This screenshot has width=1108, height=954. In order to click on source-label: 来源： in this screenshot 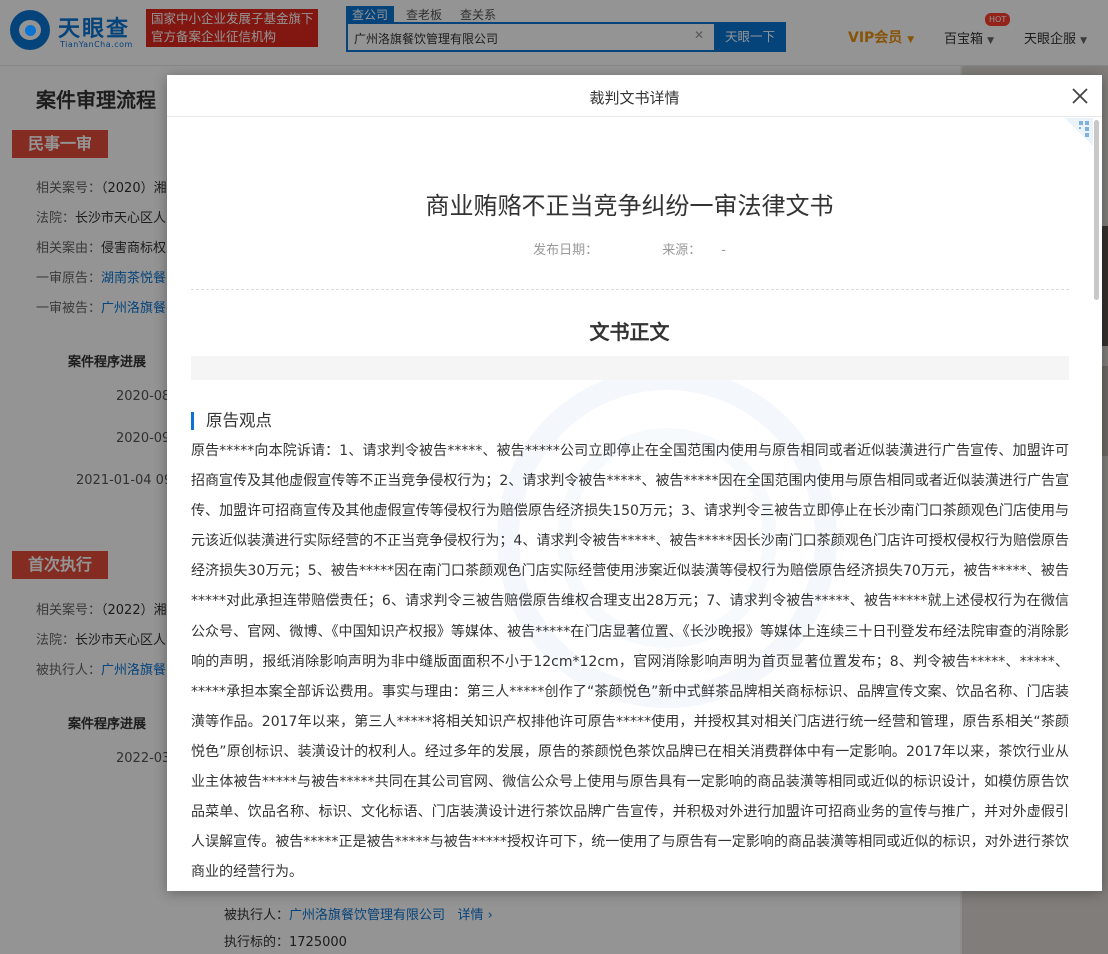, I will do `click(682, 250)`.